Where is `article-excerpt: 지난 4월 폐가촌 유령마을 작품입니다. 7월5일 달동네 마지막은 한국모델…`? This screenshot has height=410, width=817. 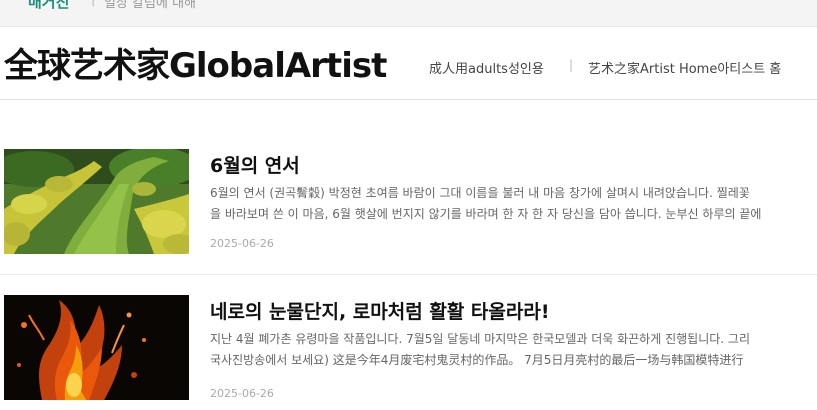
article-excerpt: 지난 4월 폐가촌 유령마을 작품입니다. 7월5일 달동네 마지막은 한국모델… is located at coordinates (513, 350).